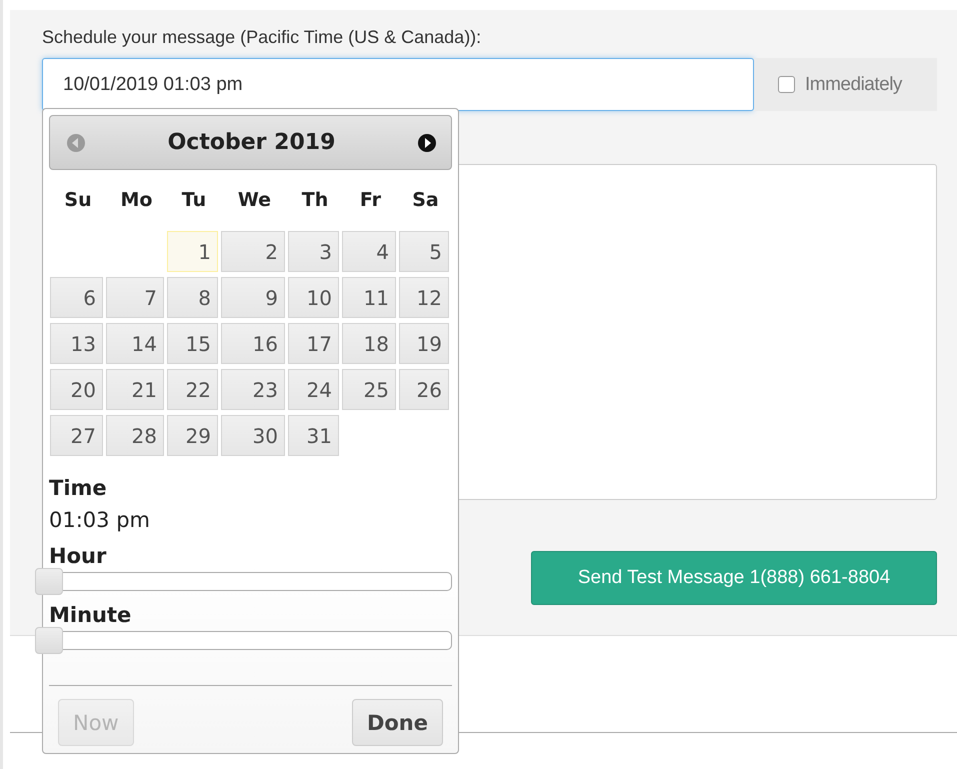 This screenshot has width=957, height=769. Describe the element at coordinates (315, 200) in the screenshot. I see `weekday-label: Th` at that location.